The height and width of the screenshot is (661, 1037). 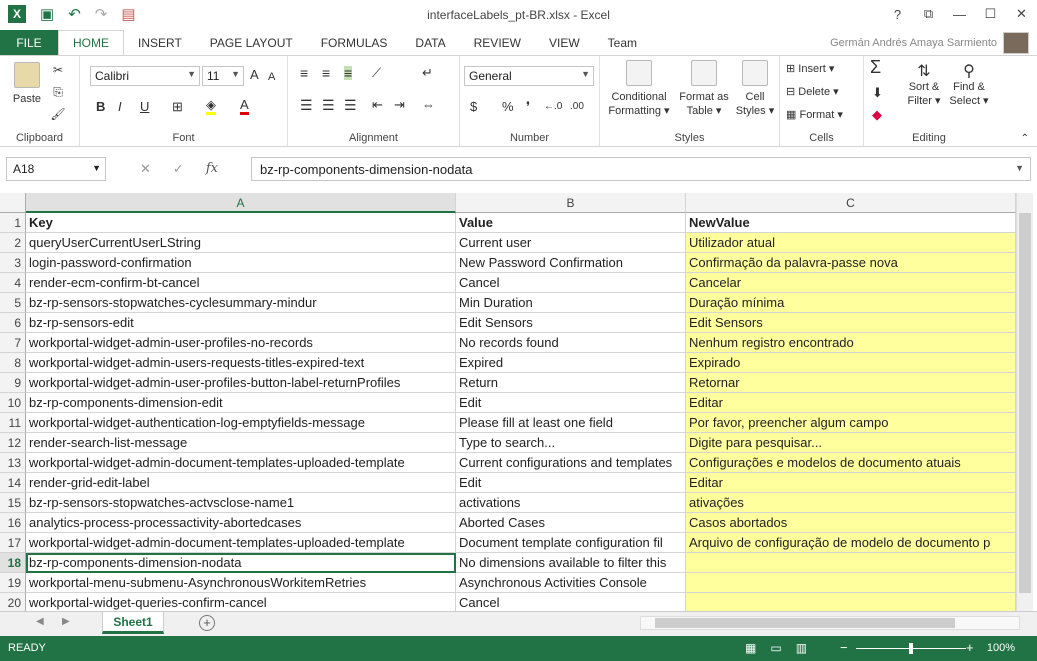 I want to click on cell-c19, so click(x=851, y=583).